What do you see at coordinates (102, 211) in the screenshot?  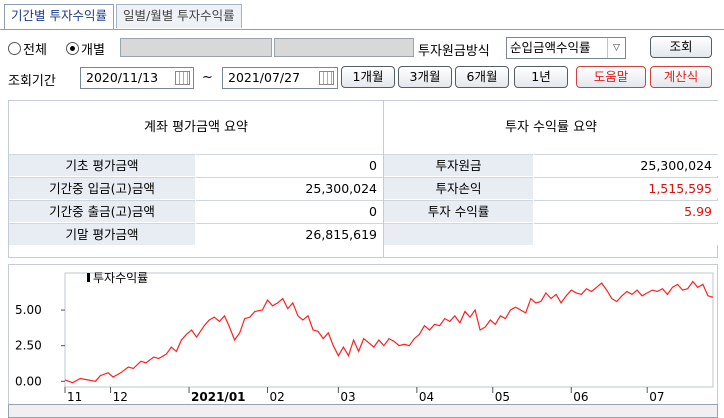 I see `summary-row-label: 기간중 출금(고)금액` at bounding box center [102, 211].